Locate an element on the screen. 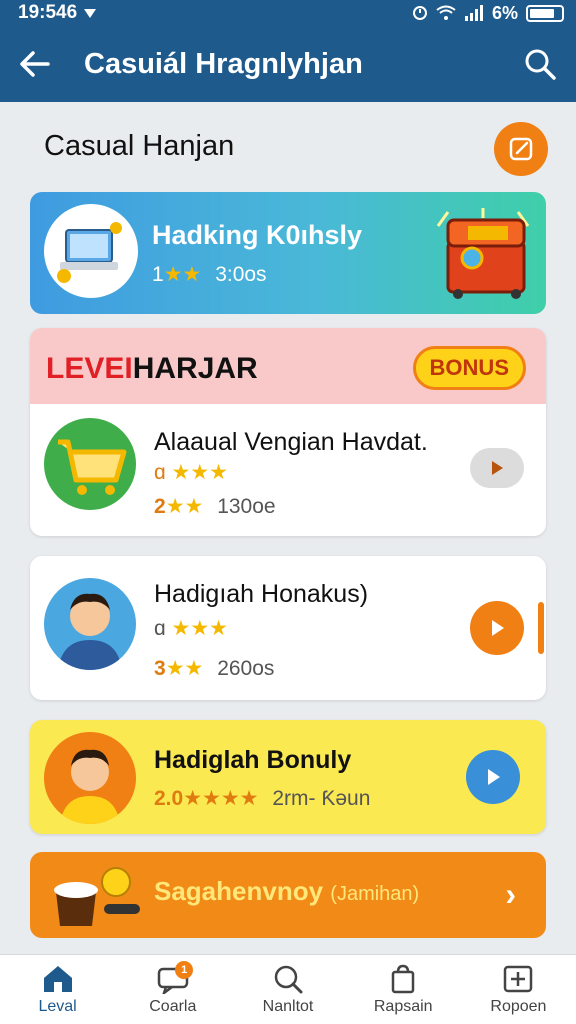 The width and height of the screenshot is (576, 1024). status-time: 19:546 is located at coordinates (48, 12).